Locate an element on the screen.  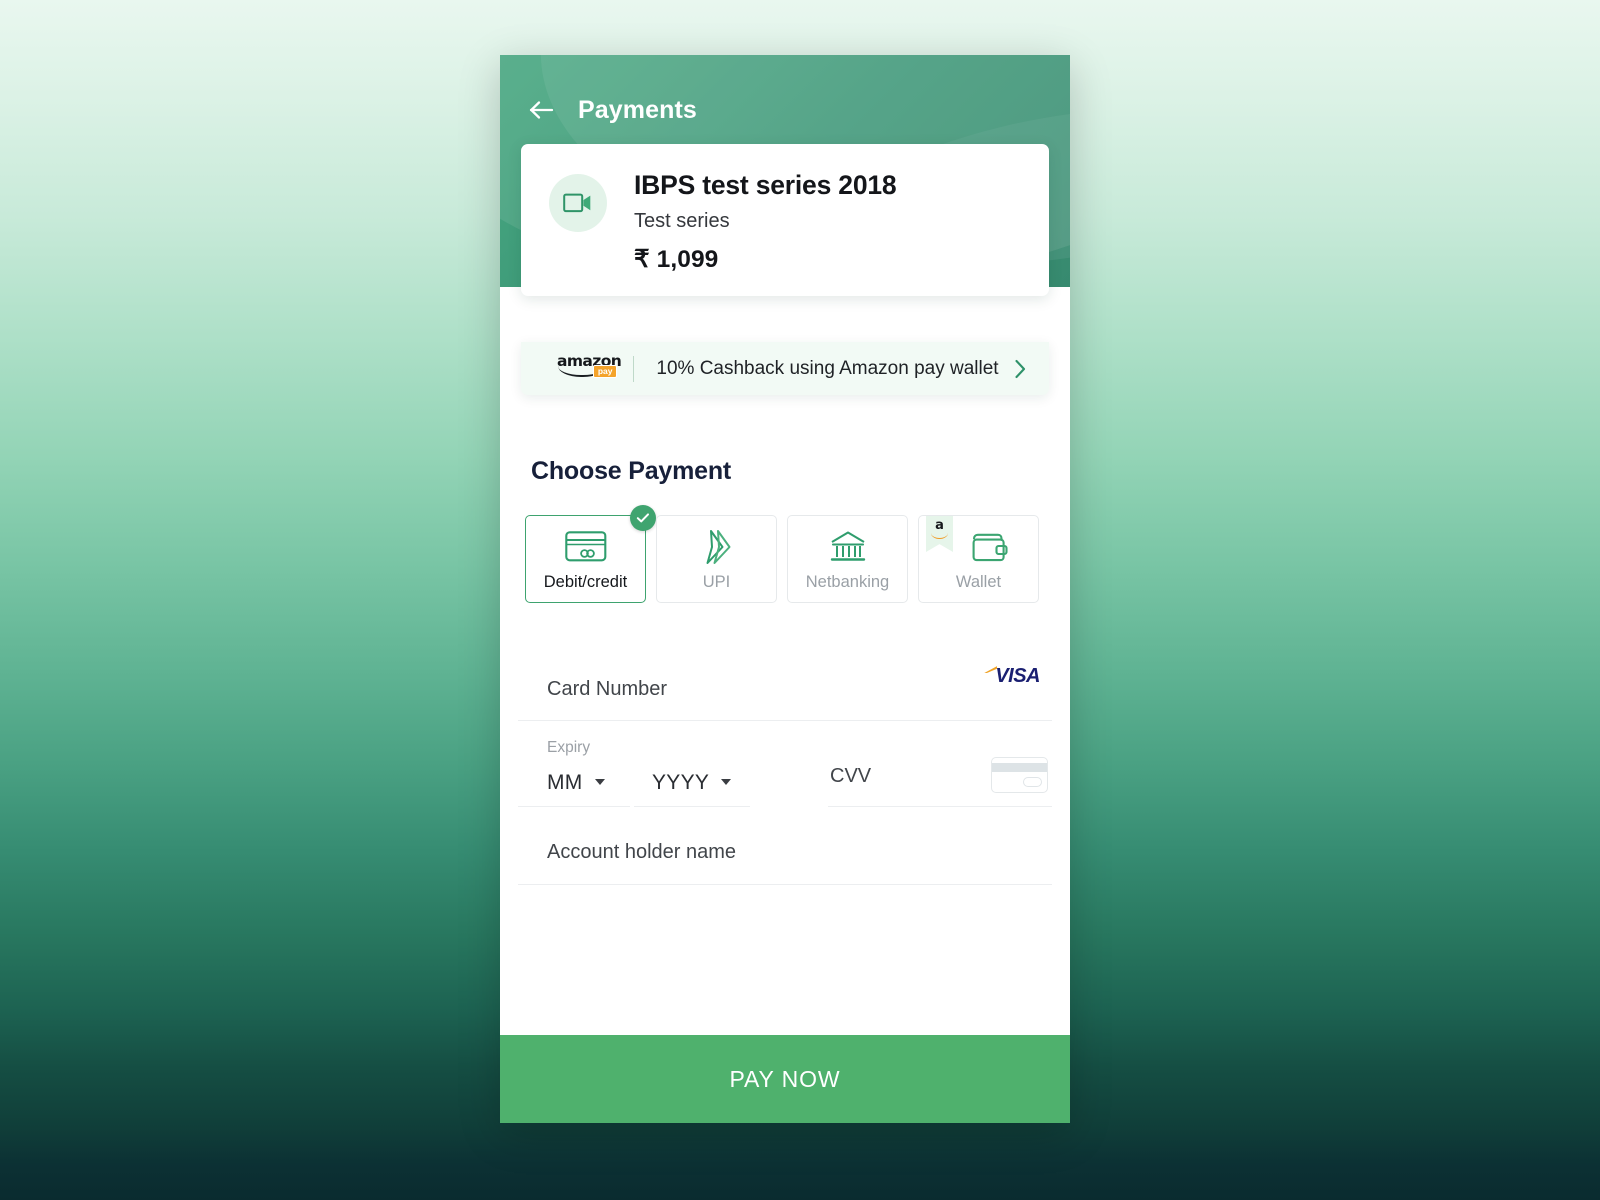
amazon-smile-icon is located at coordinates (939, 536).